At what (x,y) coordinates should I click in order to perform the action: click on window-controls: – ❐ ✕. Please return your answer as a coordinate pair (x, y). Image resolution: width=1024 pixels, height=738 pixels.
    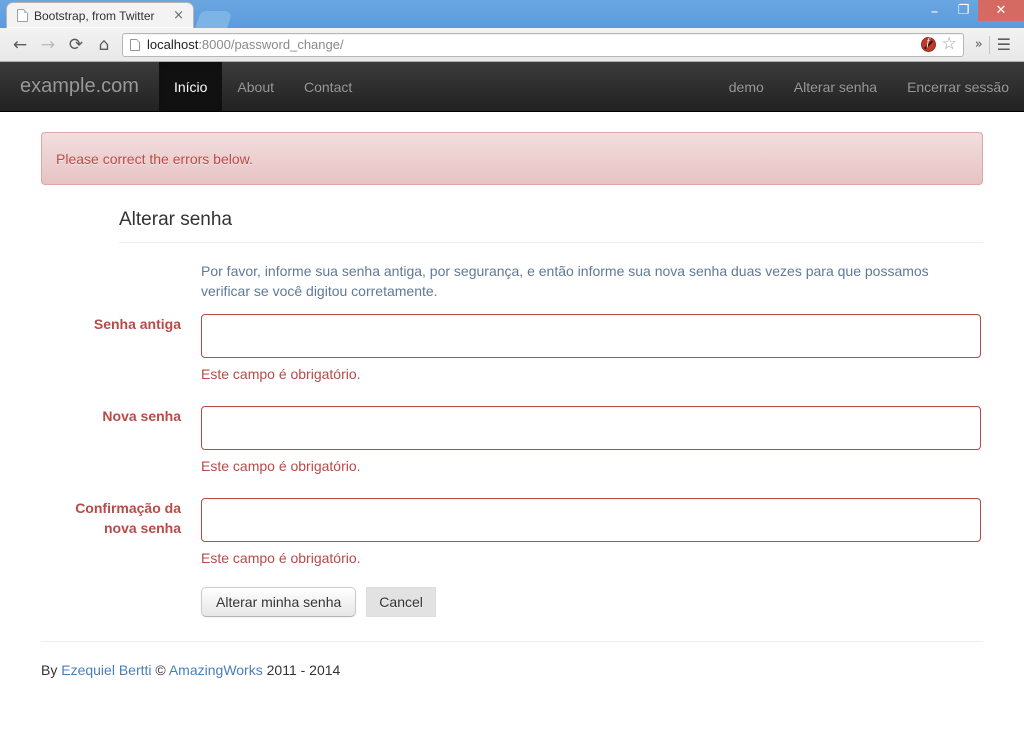
    Looking at the image, I should click on (972, 10).